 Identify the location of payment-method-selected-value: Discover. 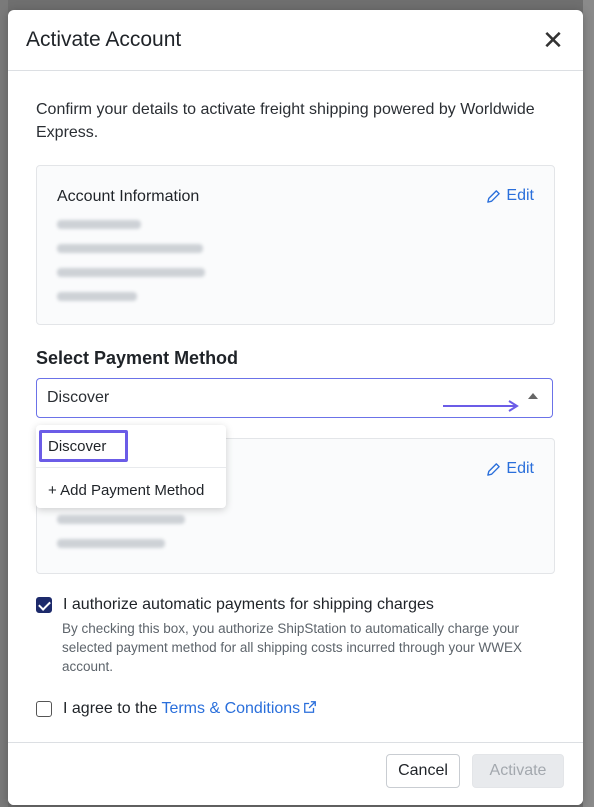
(78, 397).